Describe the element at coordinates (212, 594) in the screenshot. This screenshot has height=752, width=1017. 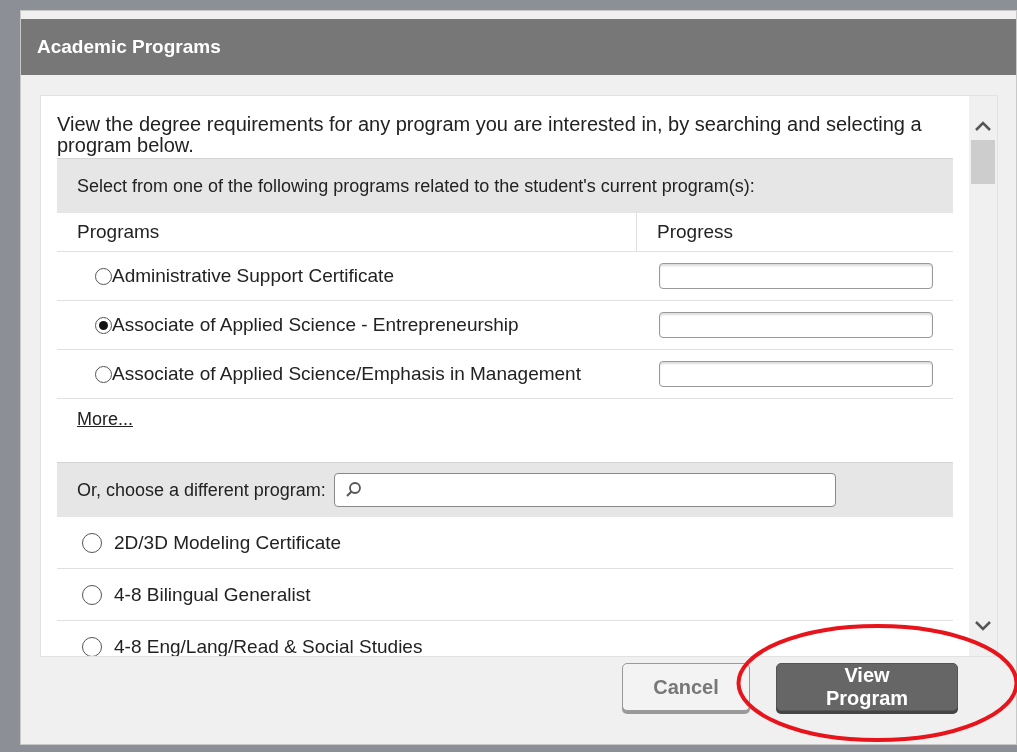
I see `program-name: 4-8 Bilingual Generalist` at that location.